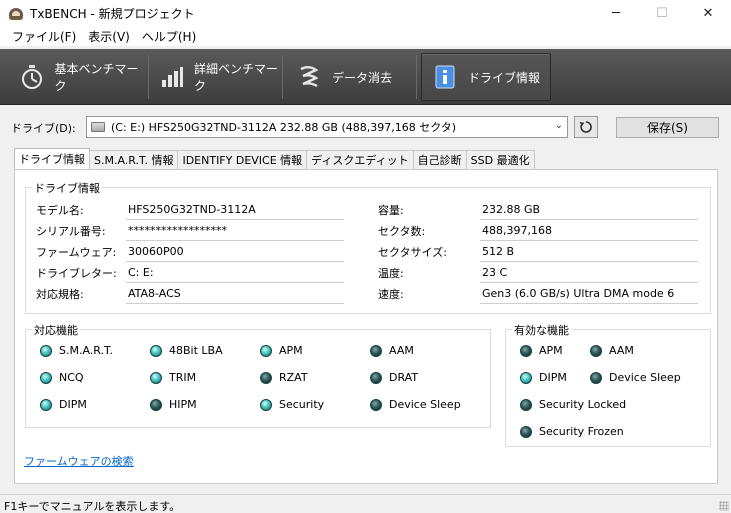  What do you see at coordinates (96, 77) in the screenshot?
I see `basic-benchmark-label: 基本ベンチマーク` at bounding box center [96, 77].